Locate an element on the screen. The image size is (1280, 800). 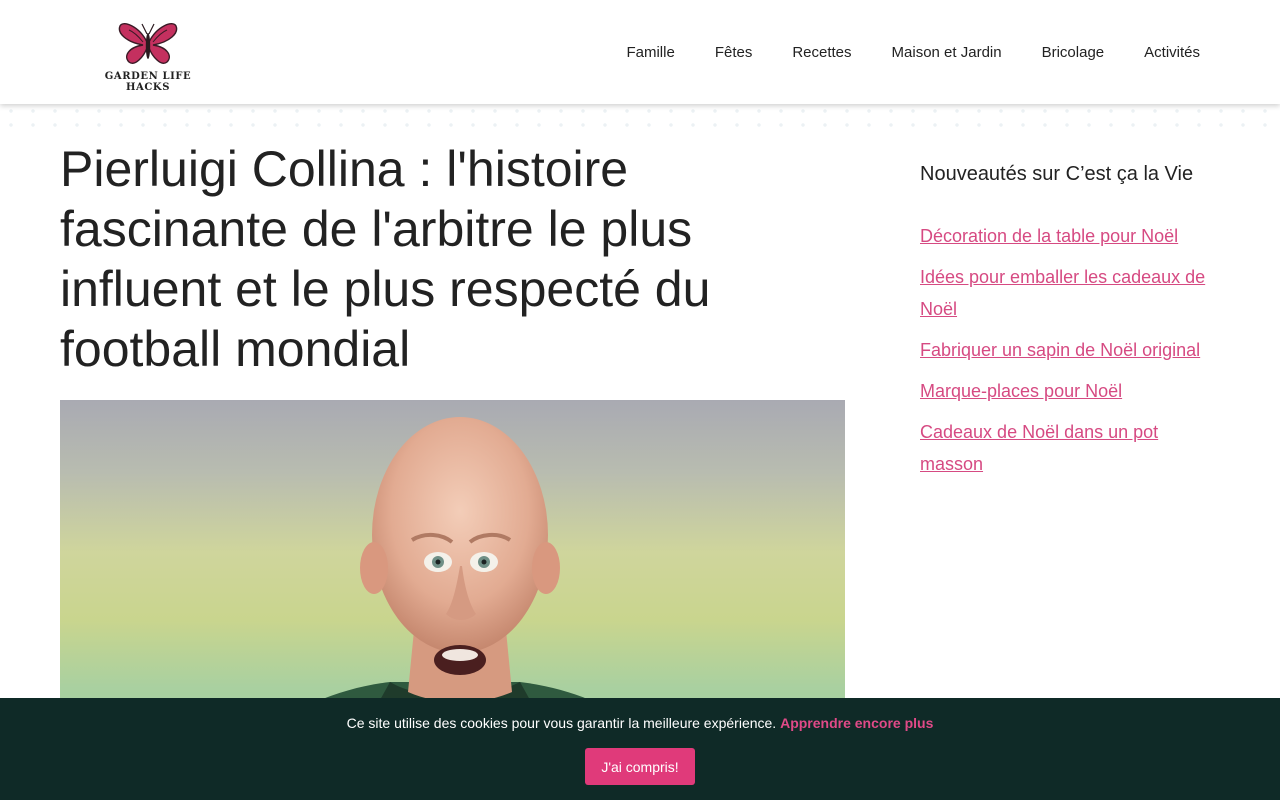
list-item: Marque-places pour Noël is located at coordinates (1065, 391).